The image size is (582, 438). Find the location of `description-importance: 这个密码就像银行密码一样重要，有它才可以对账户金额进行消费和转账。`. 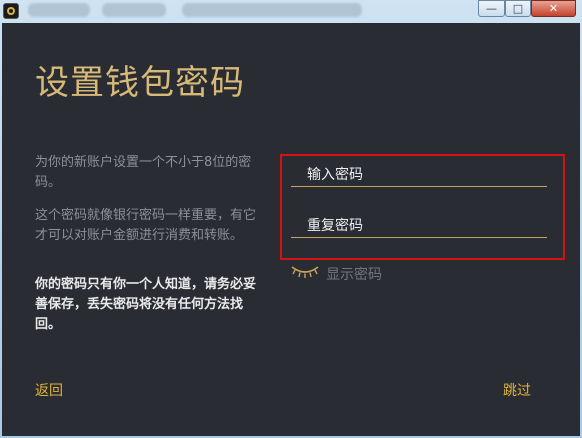

description-importance: 这个密码就像银行密码一样重要，有它才可以对账户金额进行消费和转账。 is located at coordinates (146, 225).